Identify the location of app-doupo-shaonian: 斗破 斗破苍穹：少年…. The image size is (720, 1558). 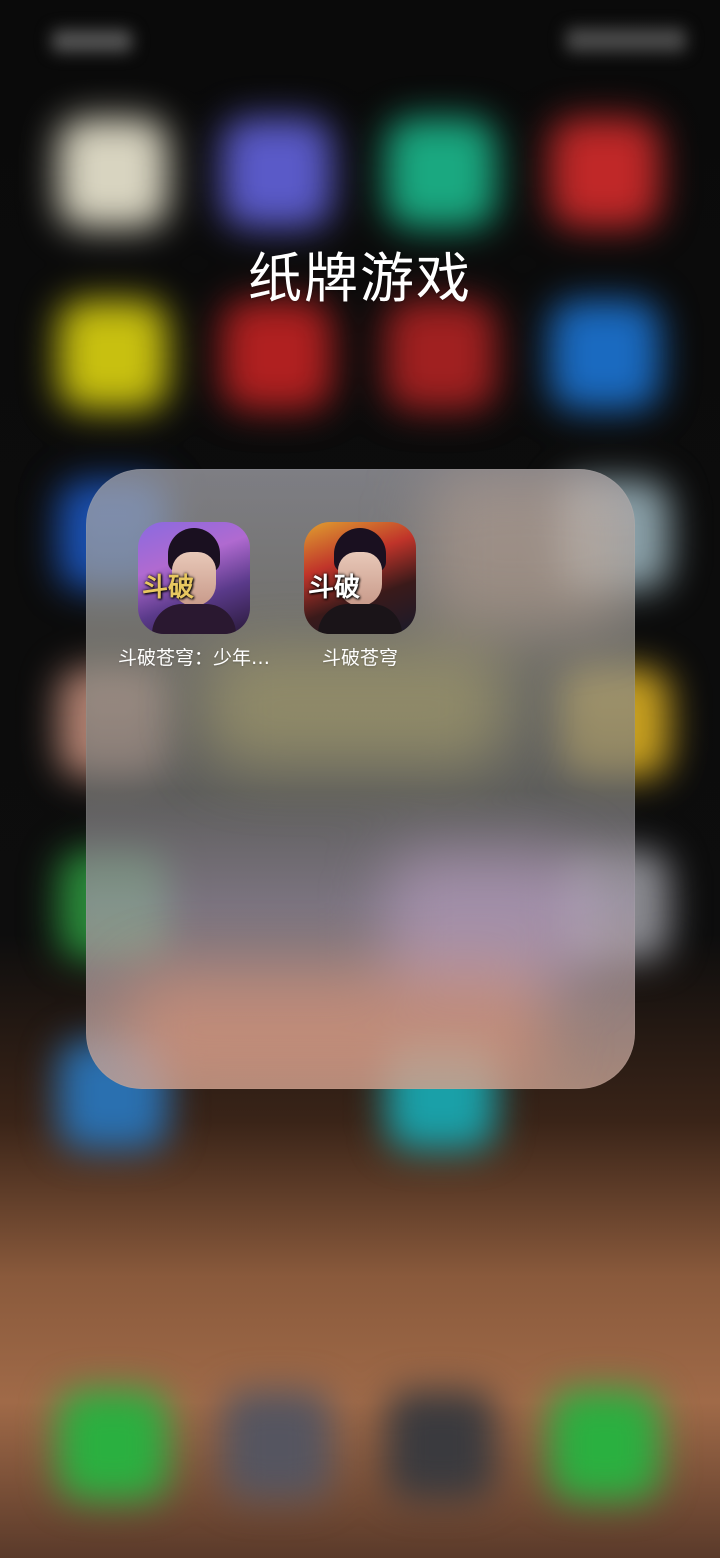
(194, 596).